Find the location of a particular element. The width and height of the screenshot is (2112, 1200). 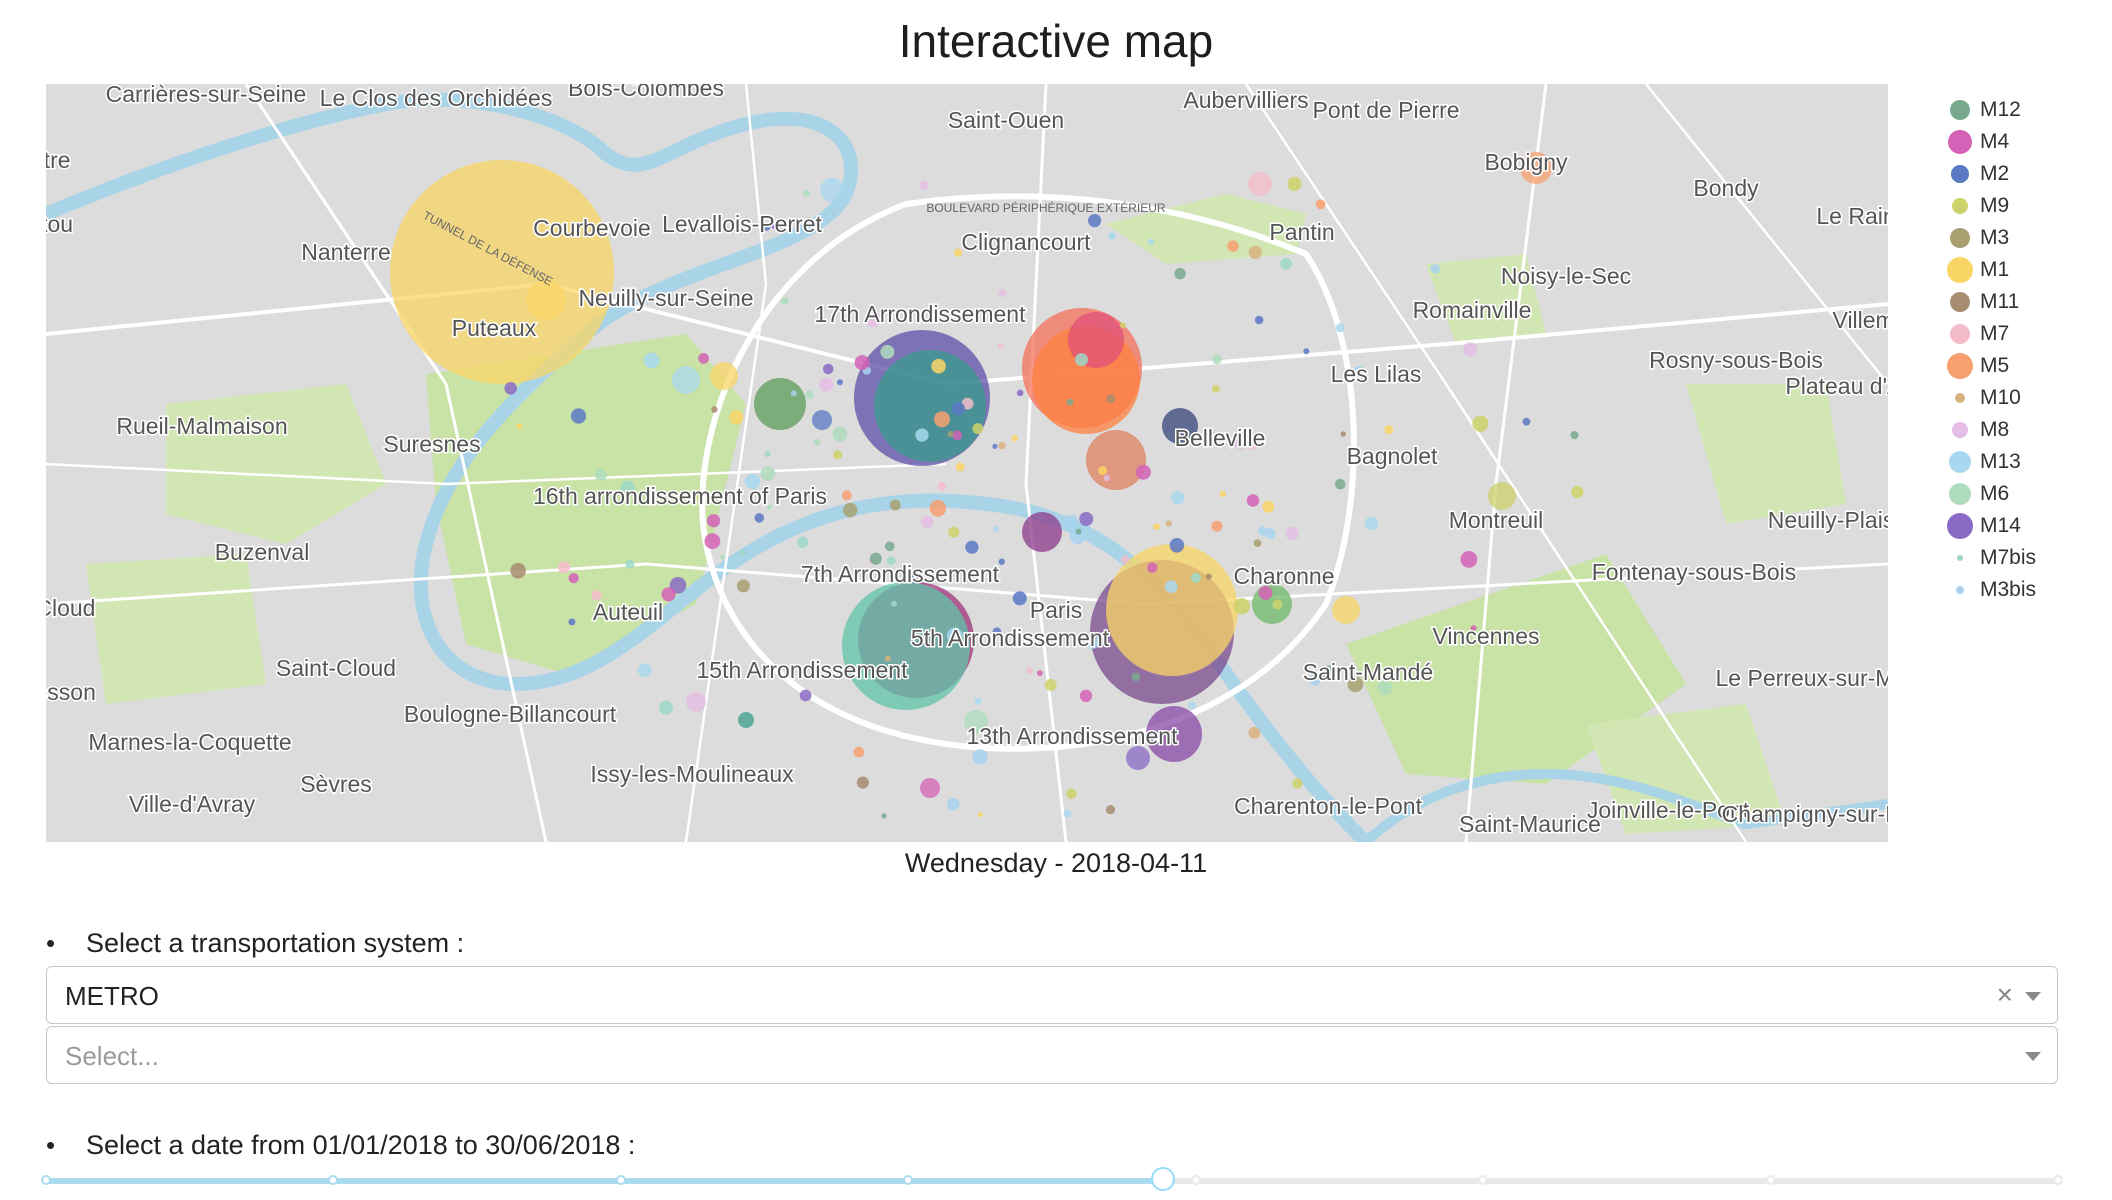

station-bubble-m14 is located at coordinates (1138, 758).